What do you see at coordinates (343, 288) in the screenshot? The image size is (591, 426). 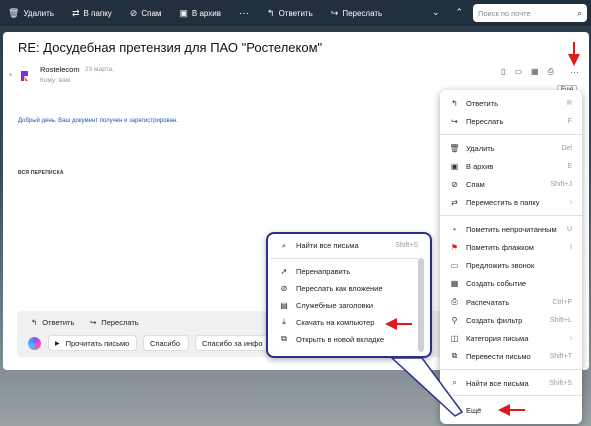 I see `submenu-item-forward-as-attachment: ⊘ Переслать как вложение` at bounding box center [343, 288].